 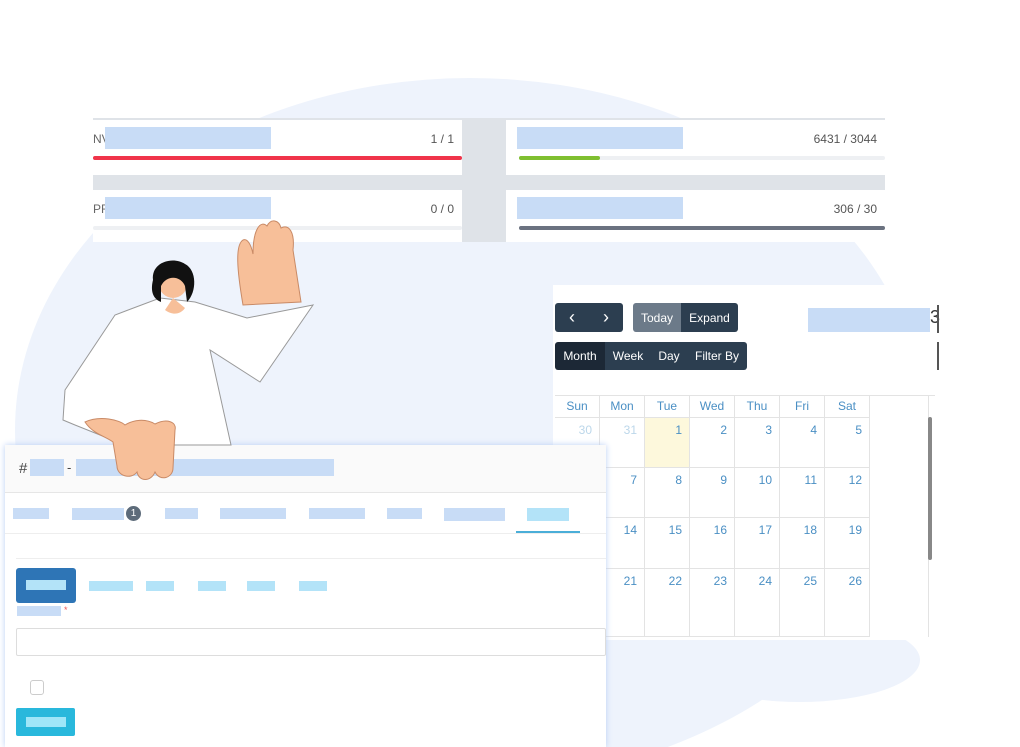 What do you see at coordinates (667, 407) in the screenshot?
I see `weekday-header: Tue` at bounding box center [667, 407].